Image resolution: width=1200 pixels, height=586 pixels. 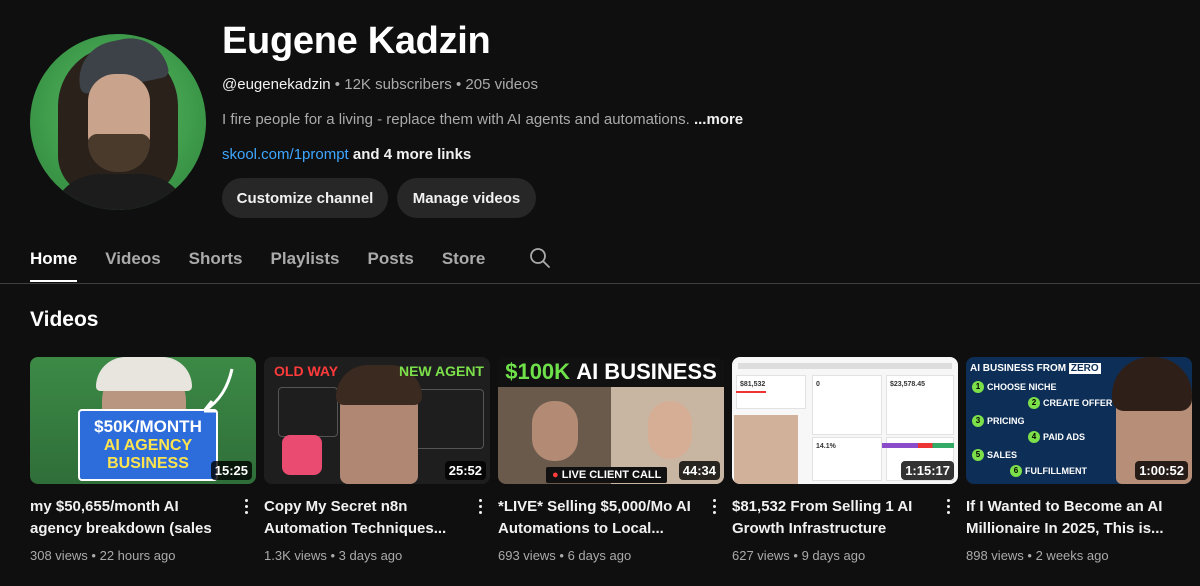 What do you see at coordinates (103, 555) in the screenshot?
I see `video-meta: 308 views • 22 hours ago` at bounding box center [103, 555].